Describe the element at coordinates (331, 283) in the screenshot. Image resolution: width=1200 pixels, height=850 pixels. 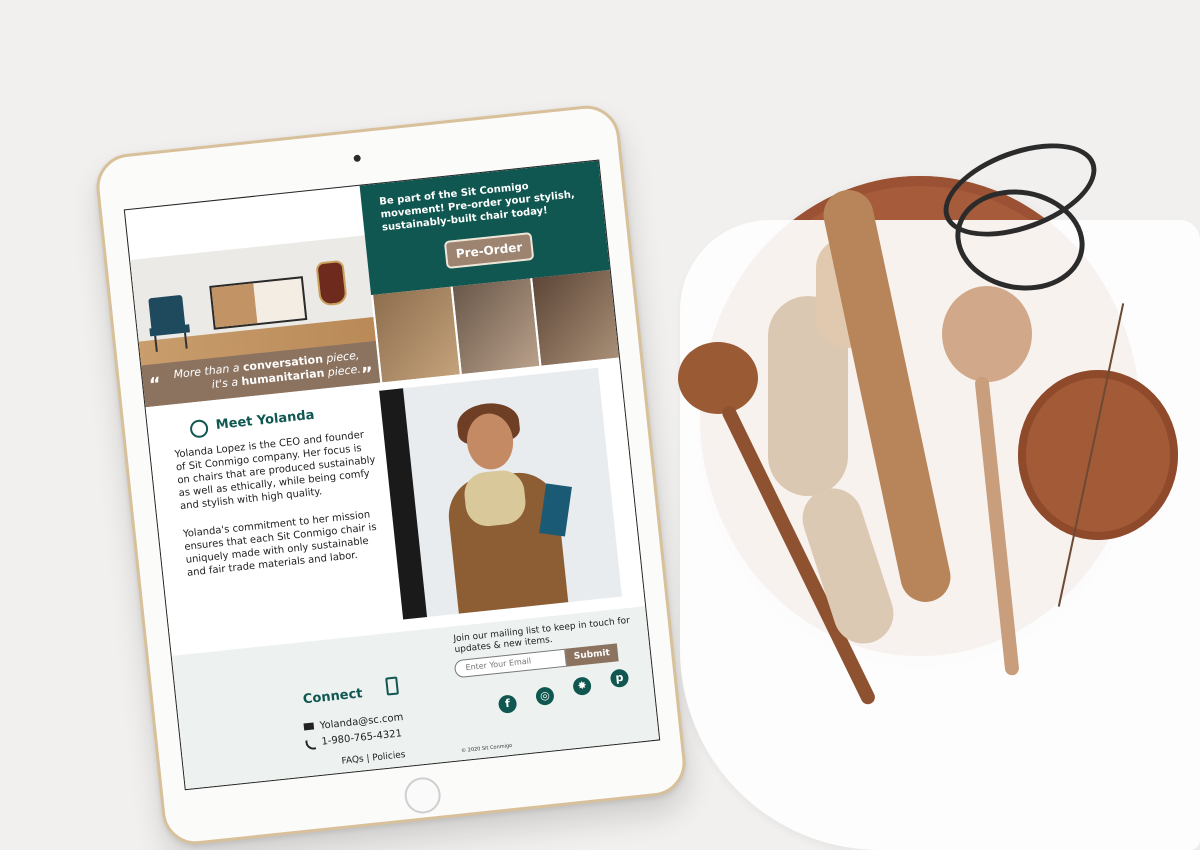
I see `vase` at that location.